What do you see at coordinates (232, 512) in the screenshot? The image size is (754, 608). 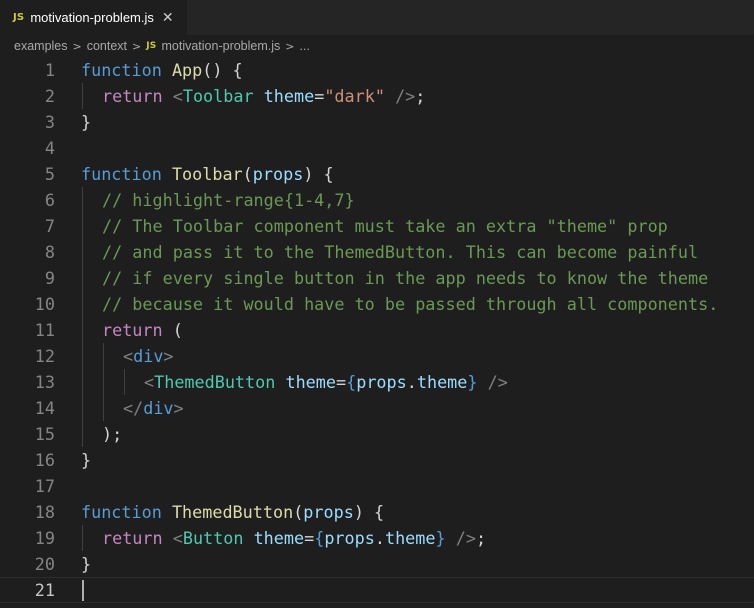 I see `code-token: ThemedButton` at bounding box center [232, 512].